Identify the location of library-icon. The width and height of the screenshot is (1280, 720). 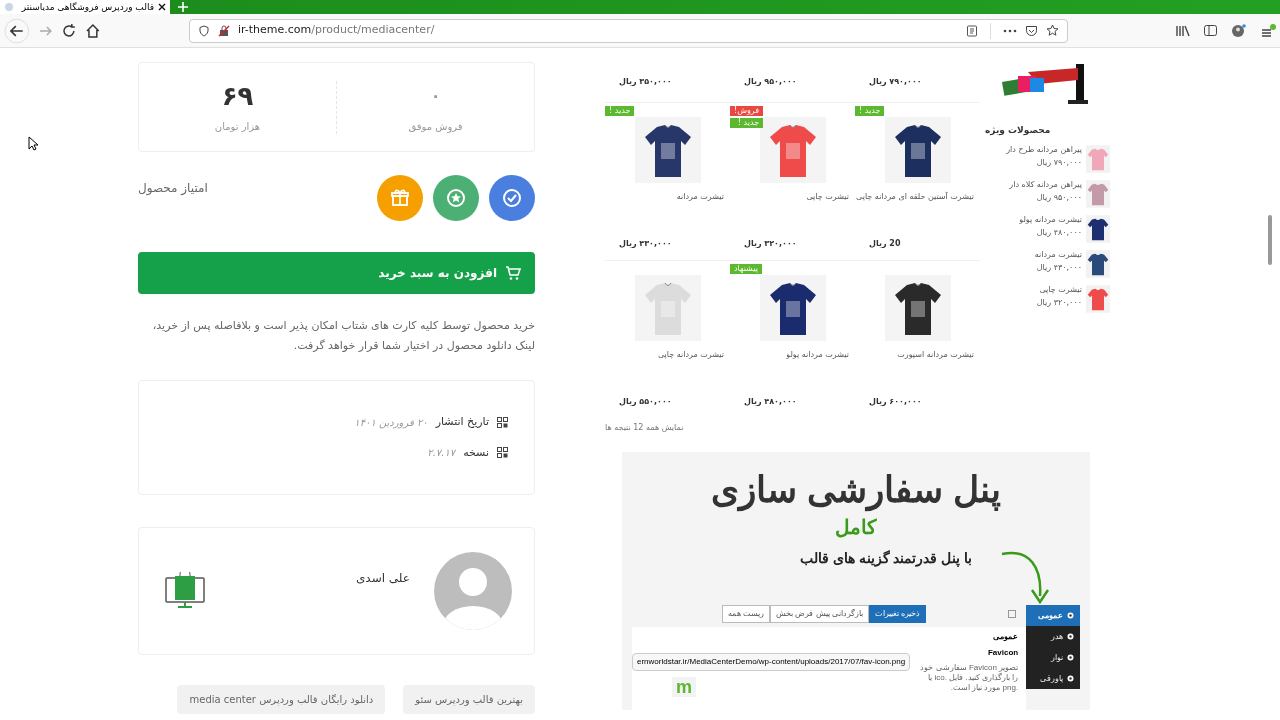
(1183, 30).